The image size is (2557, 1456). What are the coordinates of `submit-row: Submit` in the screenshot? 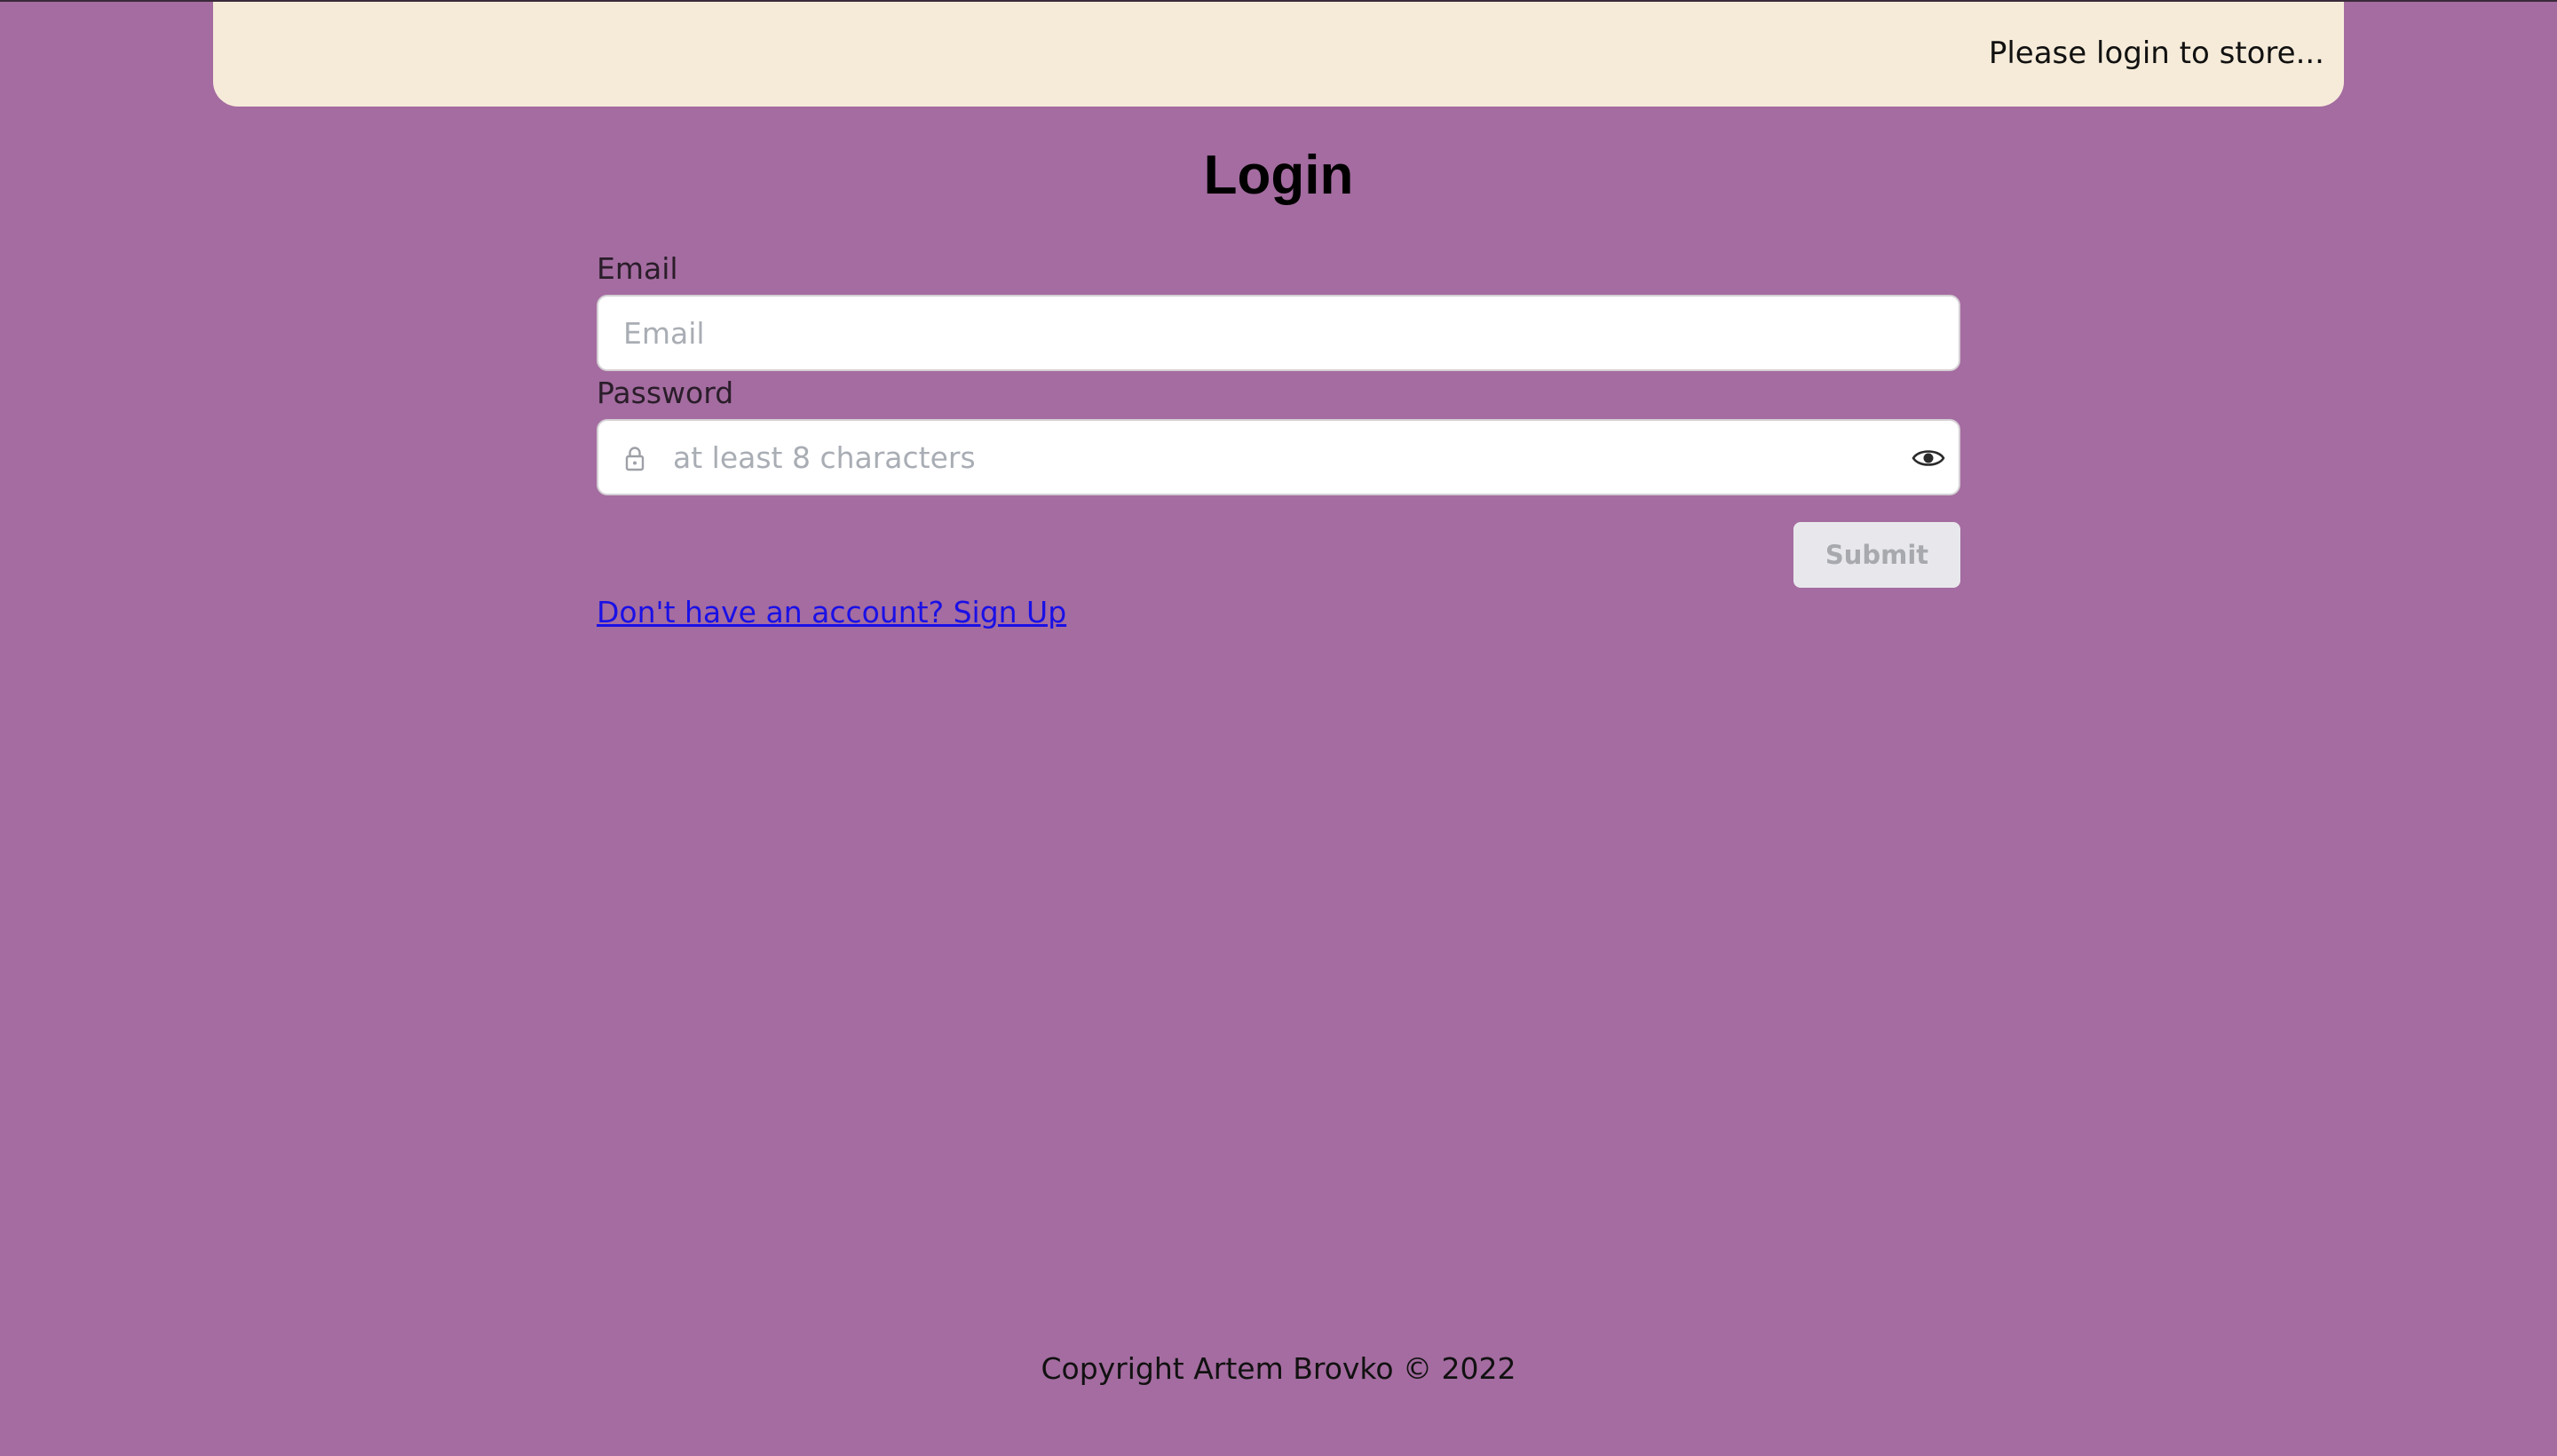 It's located at (1278, 542).